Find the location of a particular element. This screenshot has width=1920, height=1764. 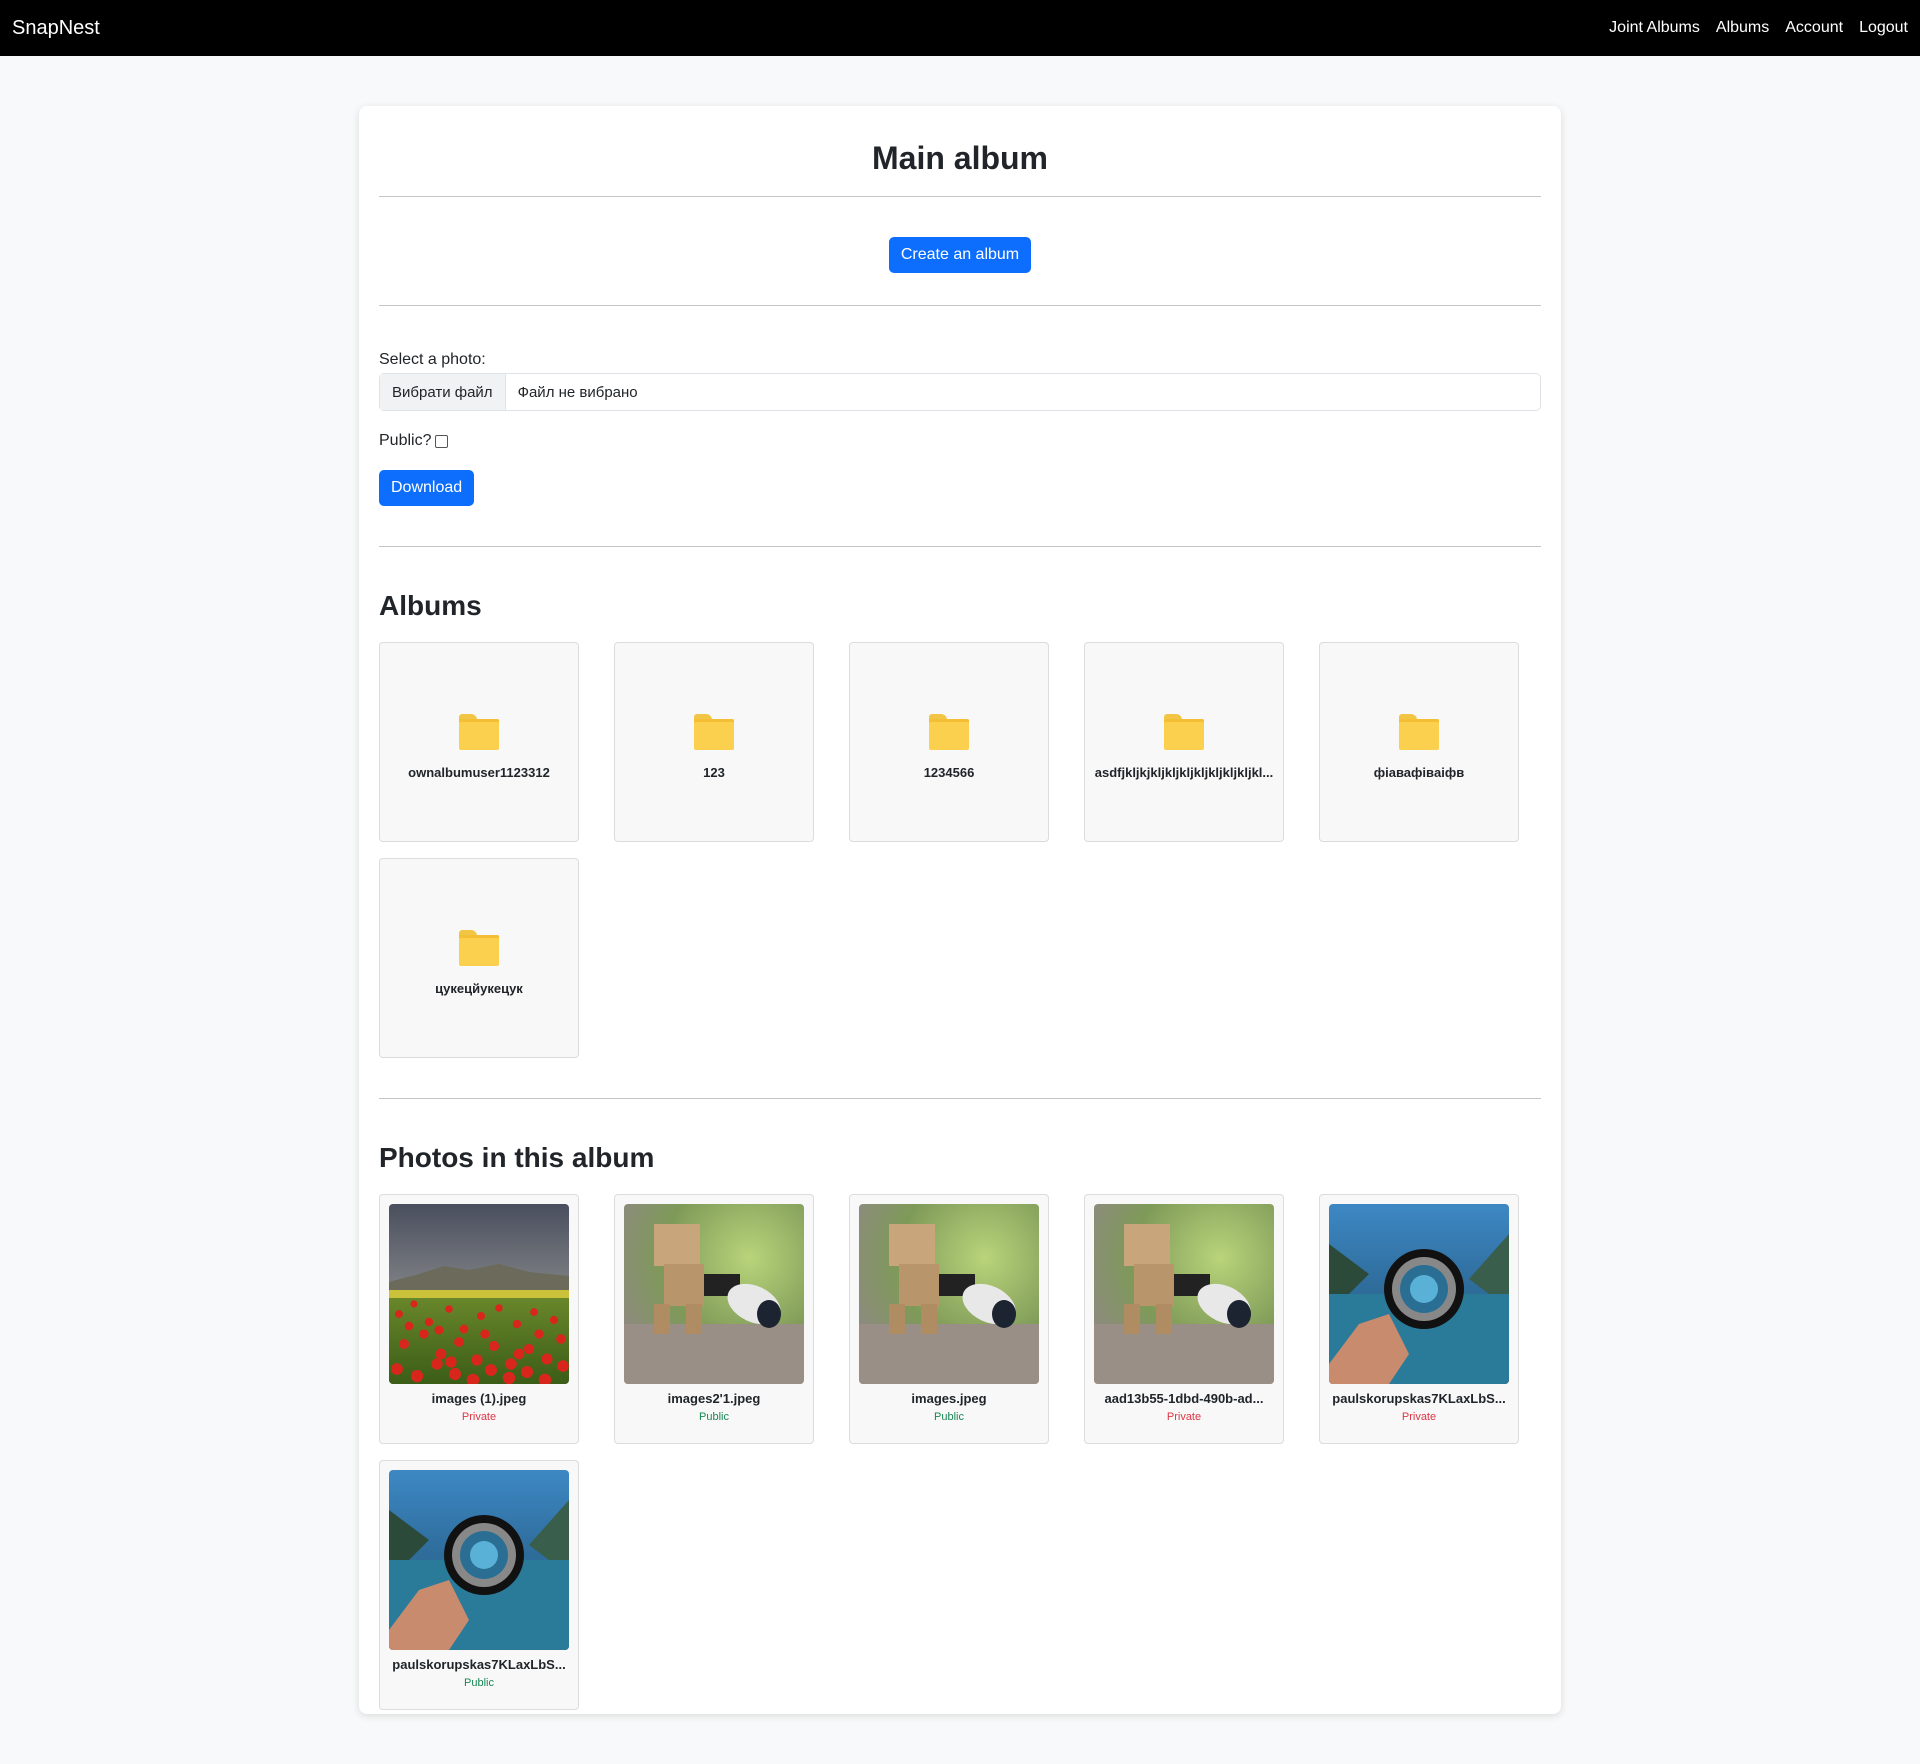

photo-name: images (1).jpeg is located at coordinates (479, 1398).